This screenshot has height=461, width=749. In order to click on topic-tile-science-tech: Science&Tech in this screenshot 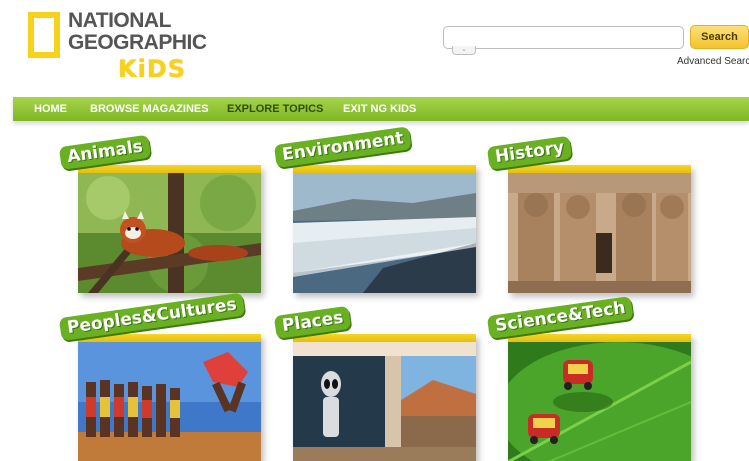, I will do `click(588, 378)`.